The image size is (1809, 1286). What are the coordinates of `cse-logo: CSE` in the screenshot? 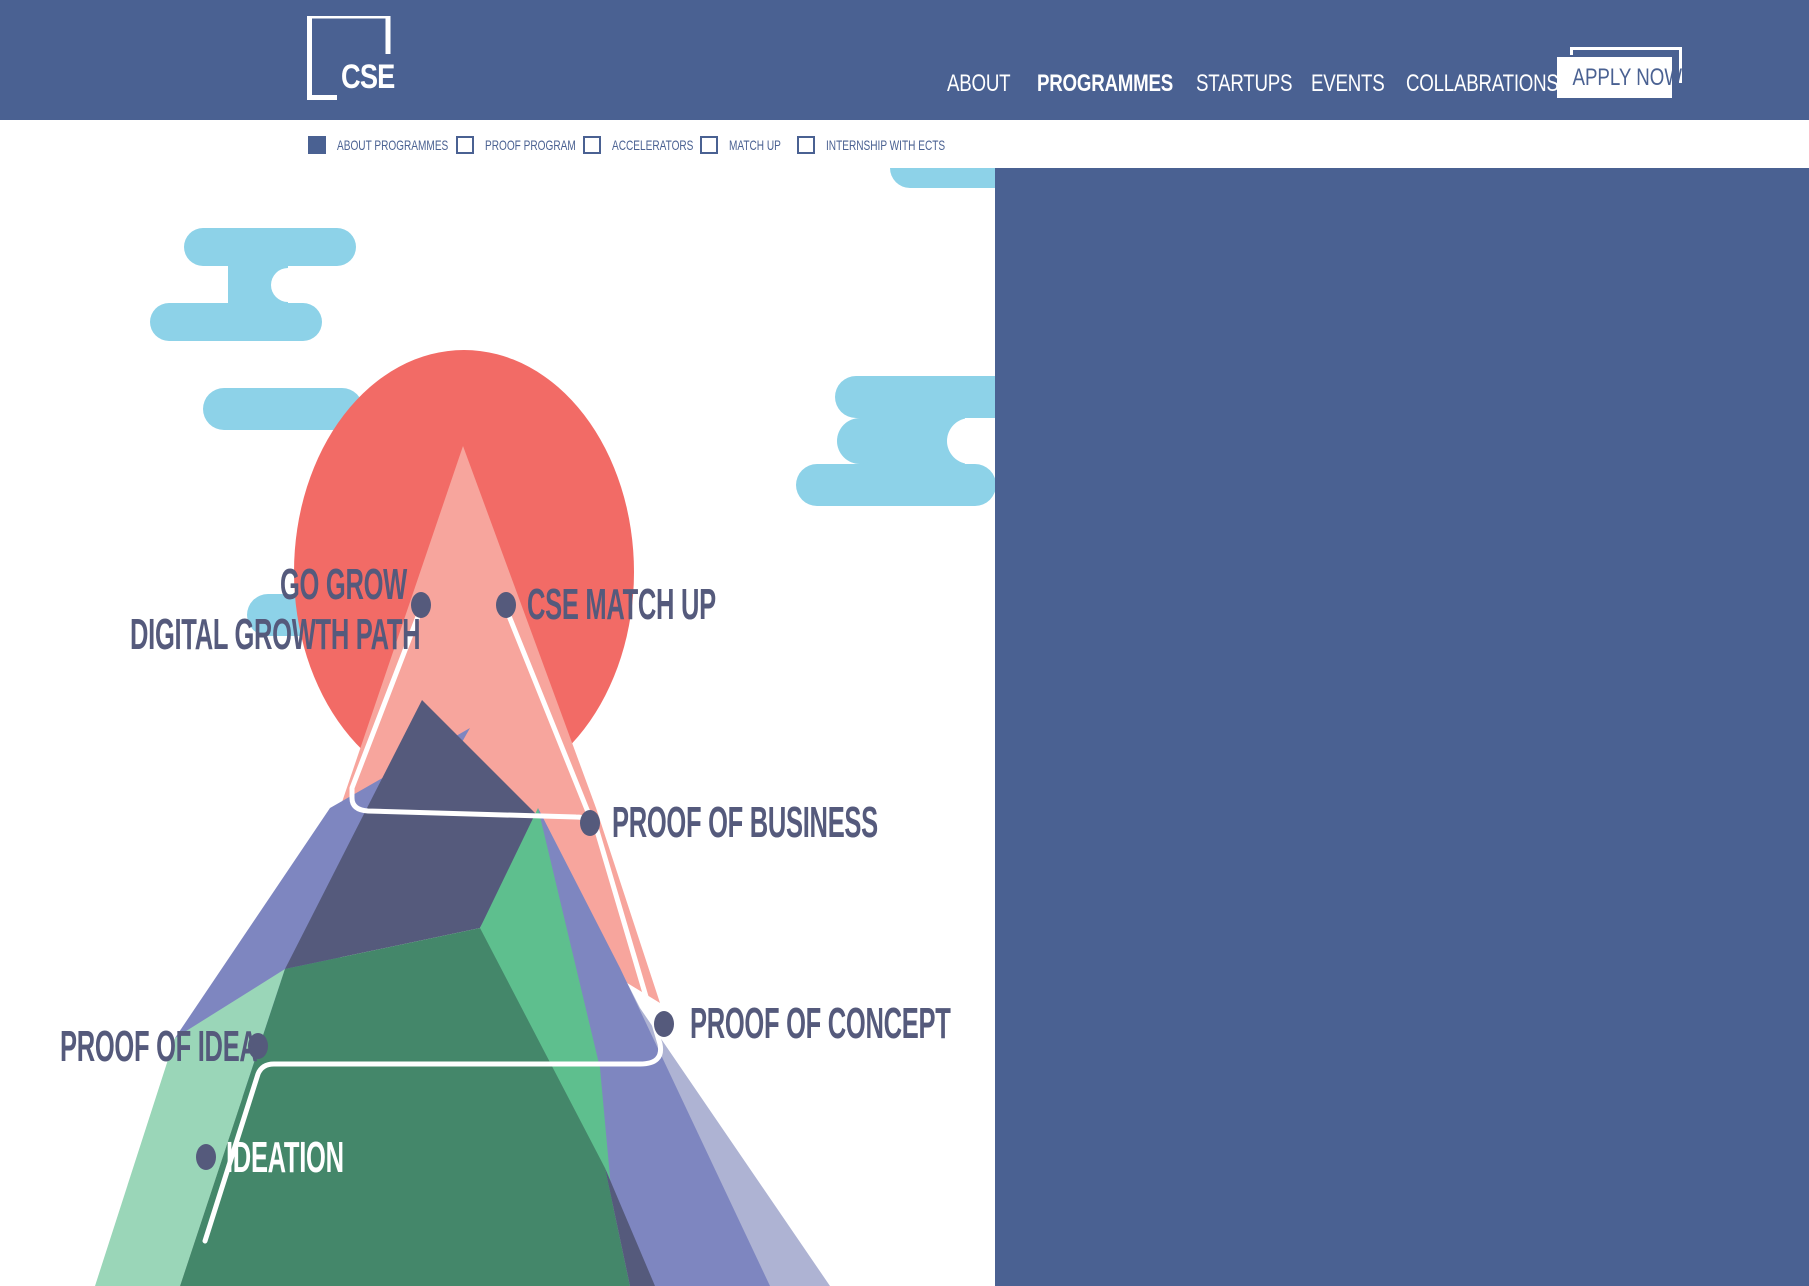 It's located at (351, 58).